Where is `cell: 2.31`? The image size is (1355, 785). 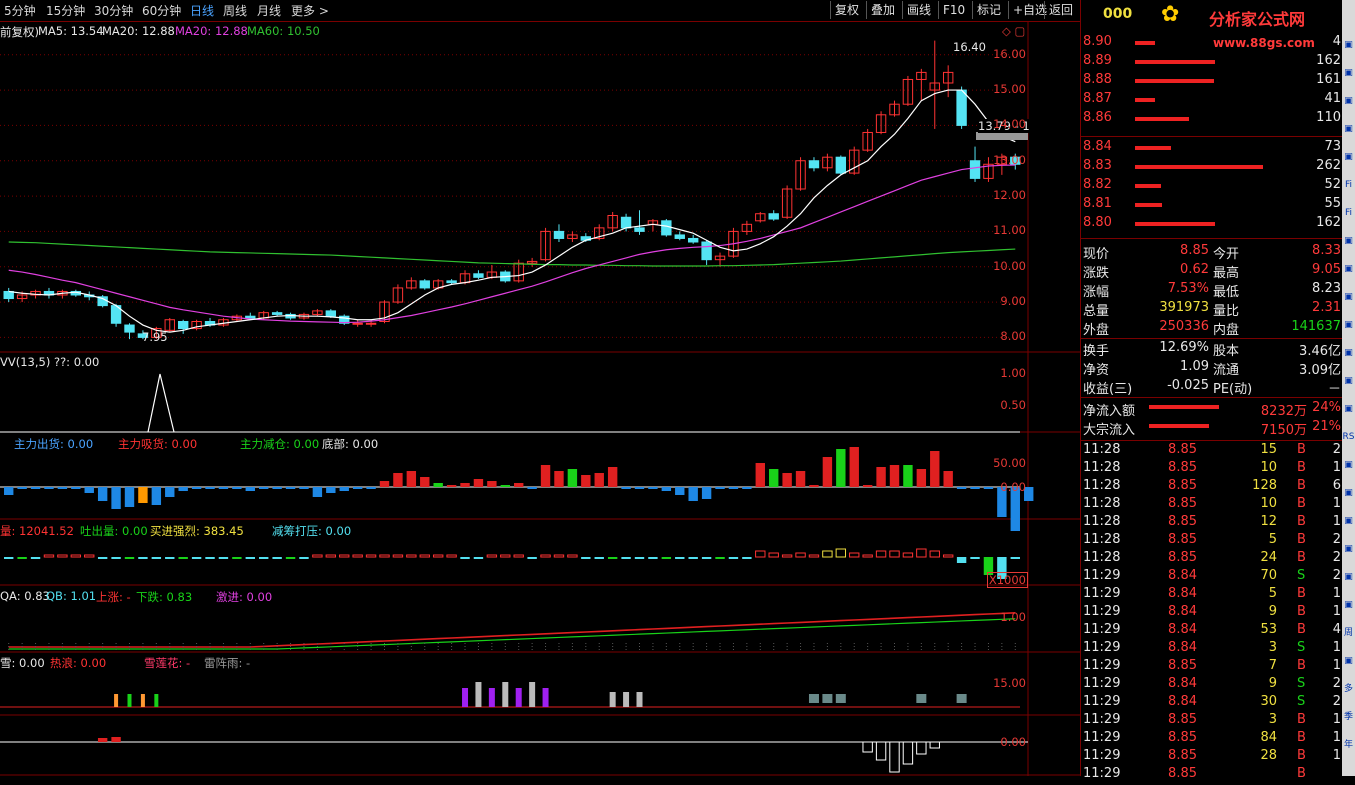
cell: 2.31 is located at coordinates (1326, 307).